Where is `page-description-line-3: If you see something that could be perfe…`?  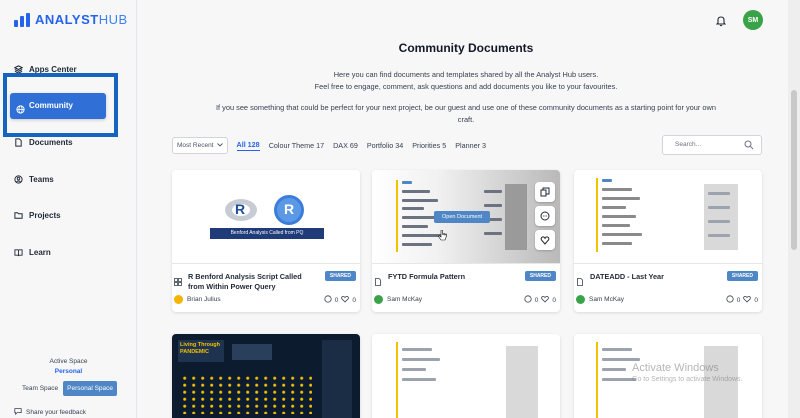 page-description-line-3: If you see something that could be perfe… is located at coordinates (466, 107).